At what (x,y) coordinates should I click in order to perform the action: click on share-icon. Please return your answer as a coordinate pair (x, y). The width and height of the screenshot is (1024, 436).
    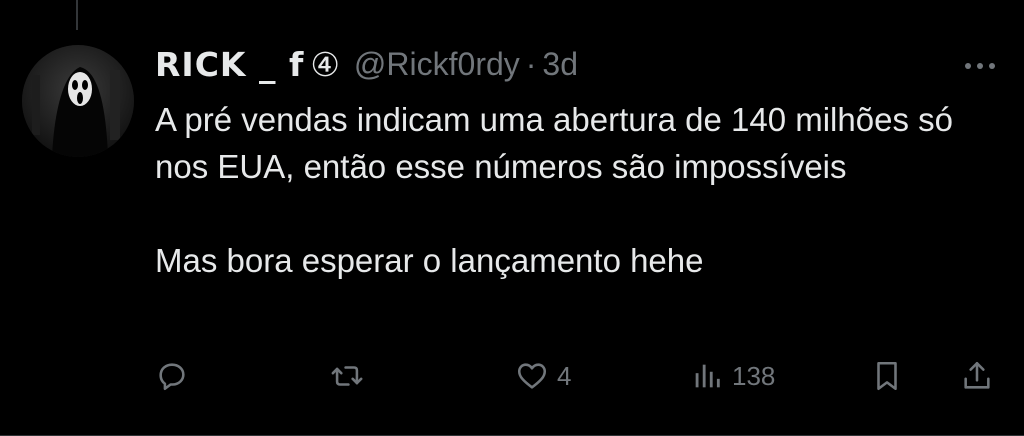
    Looking at the image, I should click on (977, 375).